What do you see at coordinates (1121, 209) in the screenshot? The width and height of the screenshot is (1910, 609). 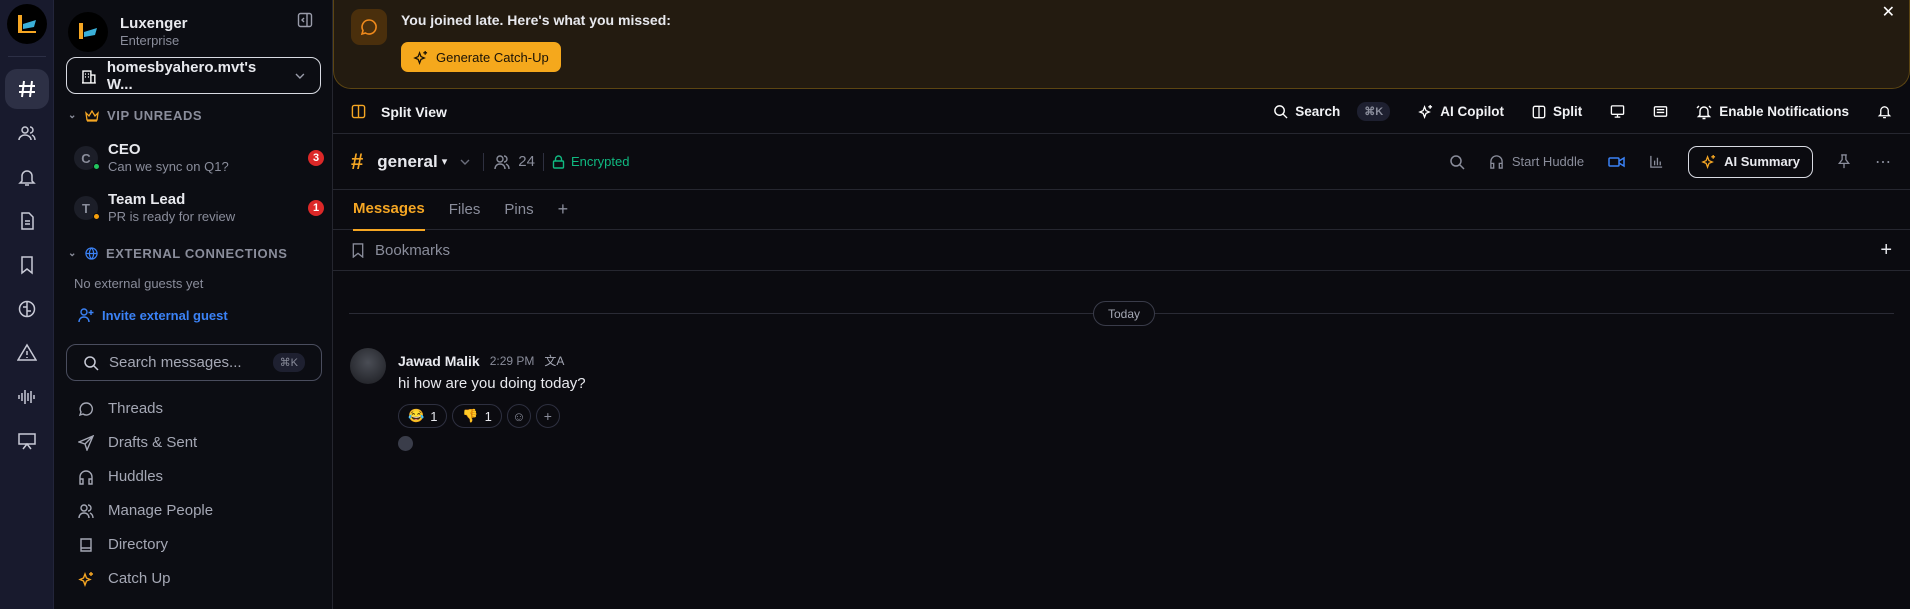 I see `channel-tabs: Messages Files Pins +` at bounding box center [1121, 209].